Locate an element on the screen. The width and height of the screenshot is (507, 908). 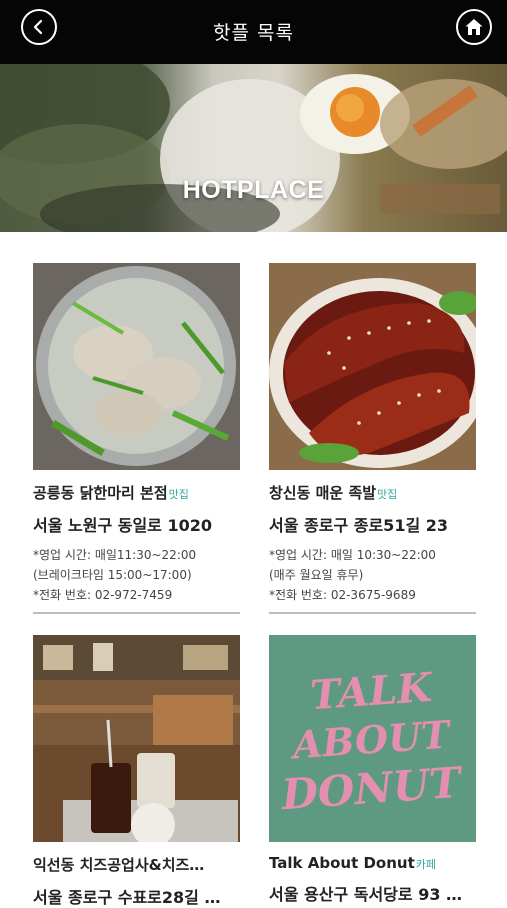
home-button is located at coordinates (474, 27).